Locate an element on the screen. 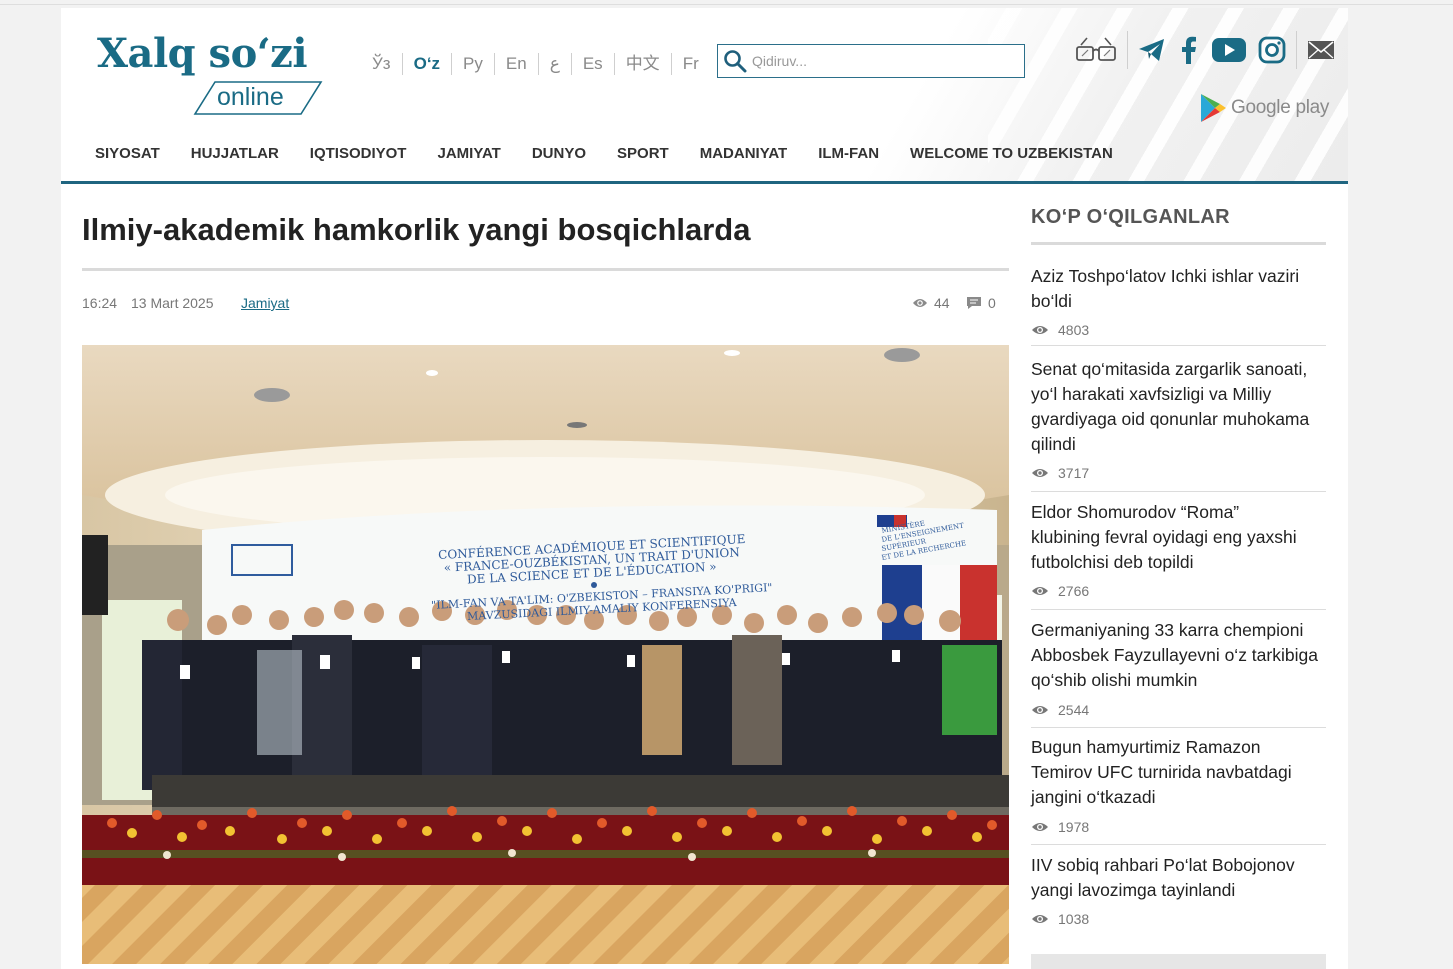 The image size is (1453, 969). logo-main-text: Xalq so‘zi is located at coordinates (202, 53).